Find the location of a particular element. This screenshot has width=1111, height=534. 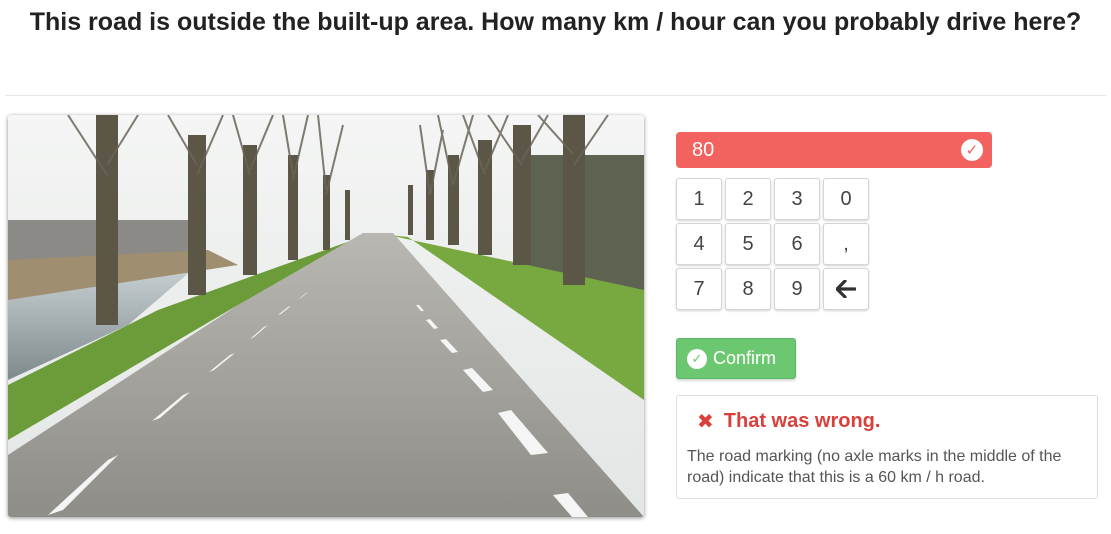

confirm-button: ✓ Confirm is located at coordinates (736, 358).